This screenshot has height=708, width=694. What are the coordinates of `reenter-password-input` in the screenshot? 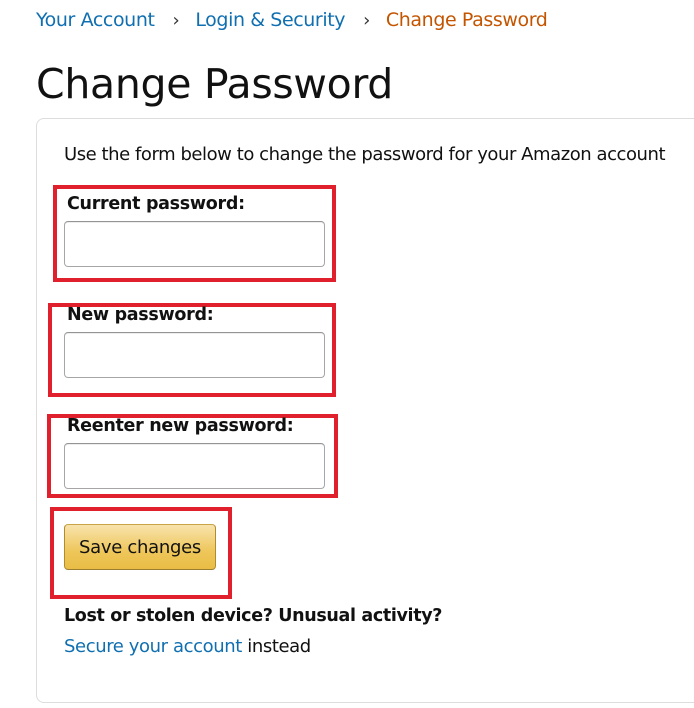 It's located at (194, 466).